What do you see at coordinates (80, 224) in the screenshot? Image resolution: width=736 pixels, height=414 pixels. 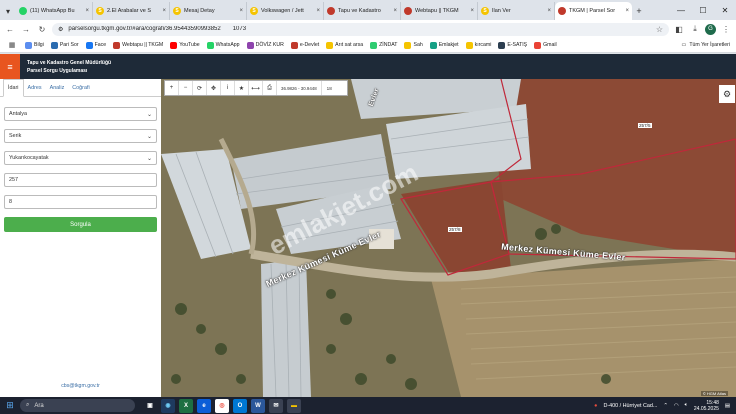 I see `query-button: Sorgula` at bounding box center [80, 224].